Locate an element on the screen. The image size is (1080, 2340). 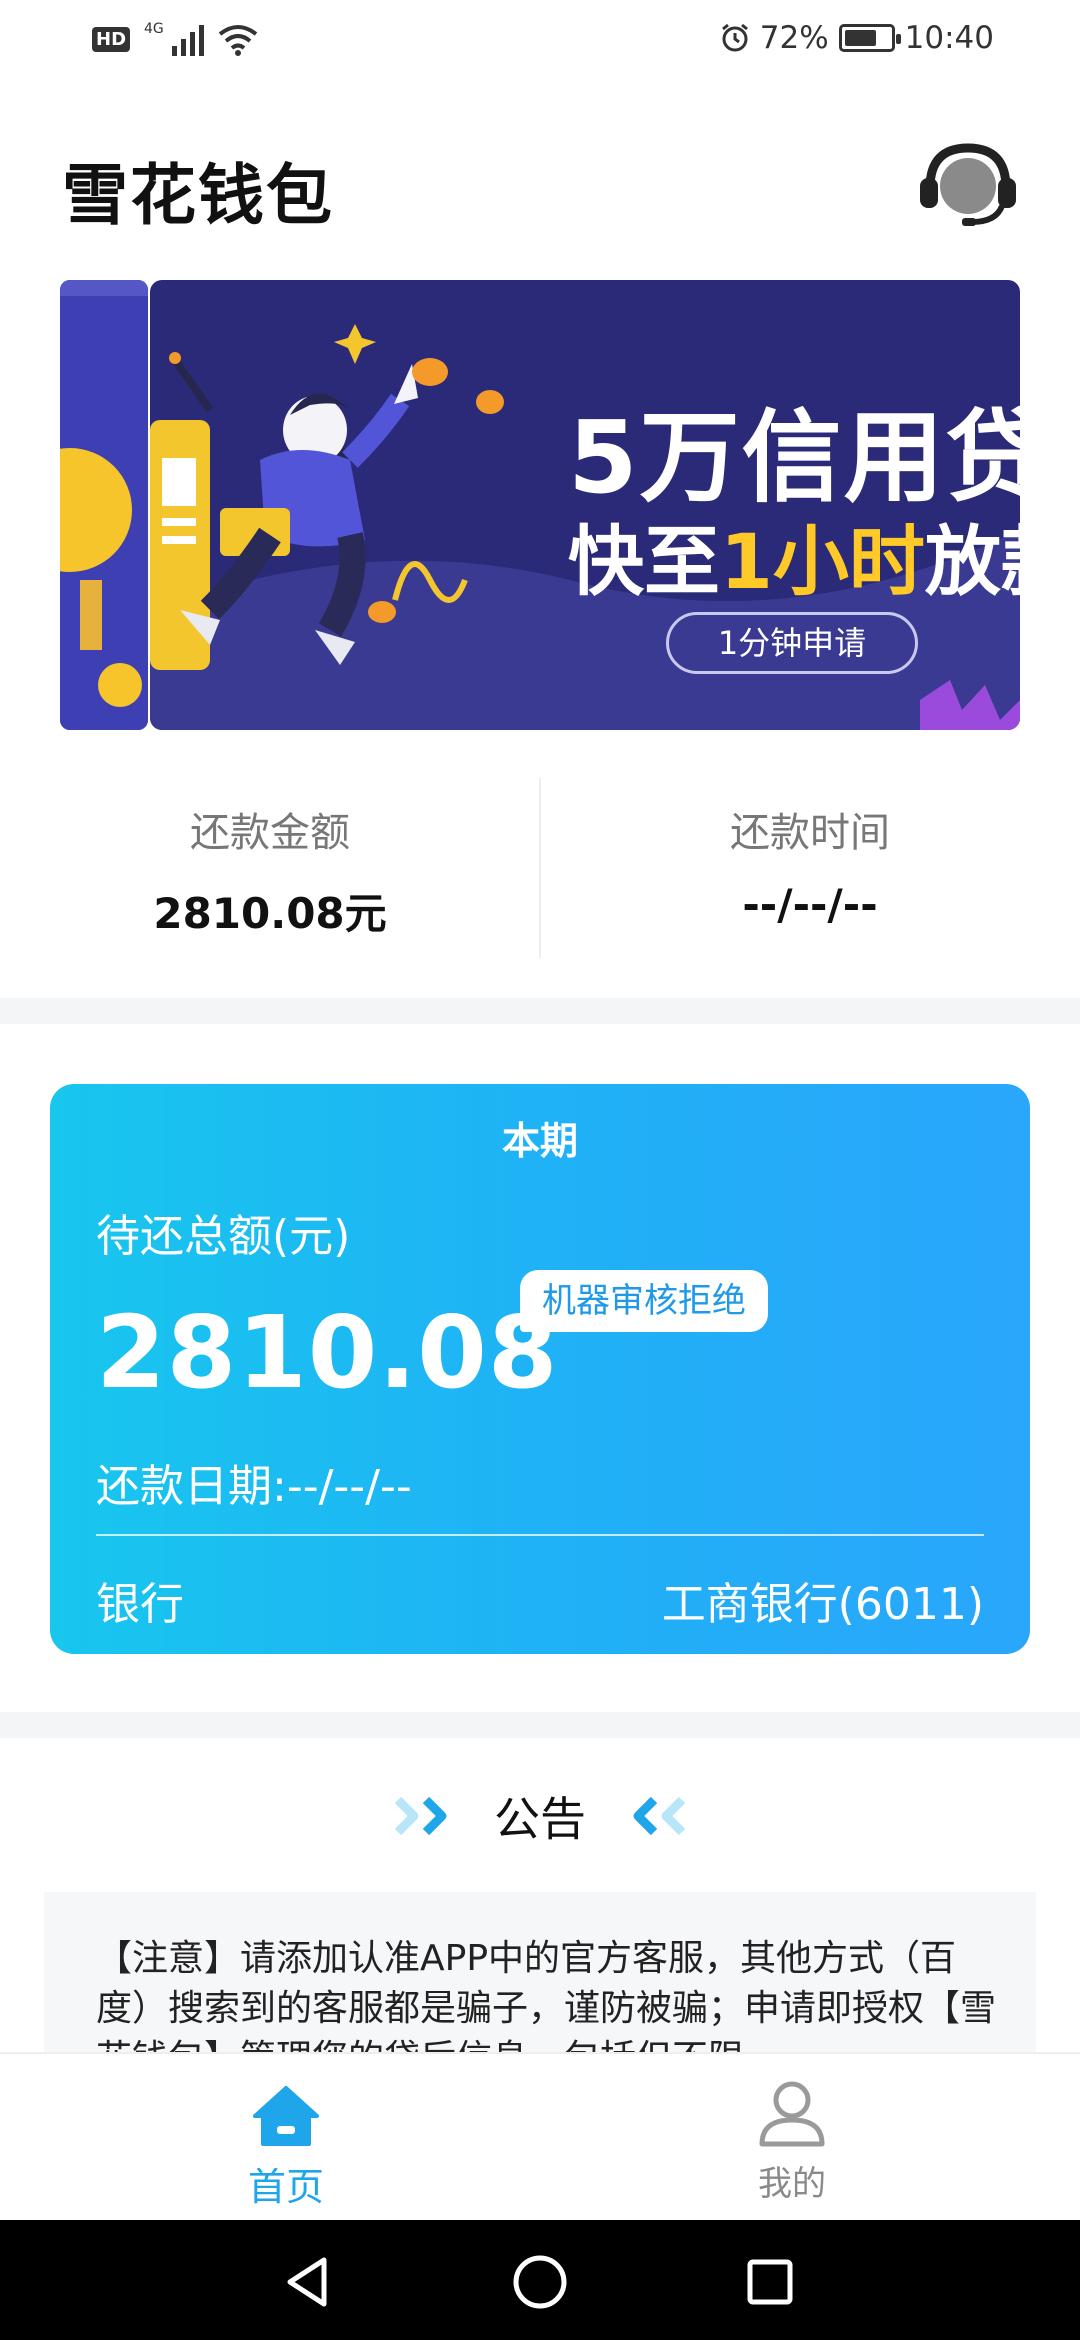
tab-bar: 首页 我的 is located at coordinates (540, 2136).